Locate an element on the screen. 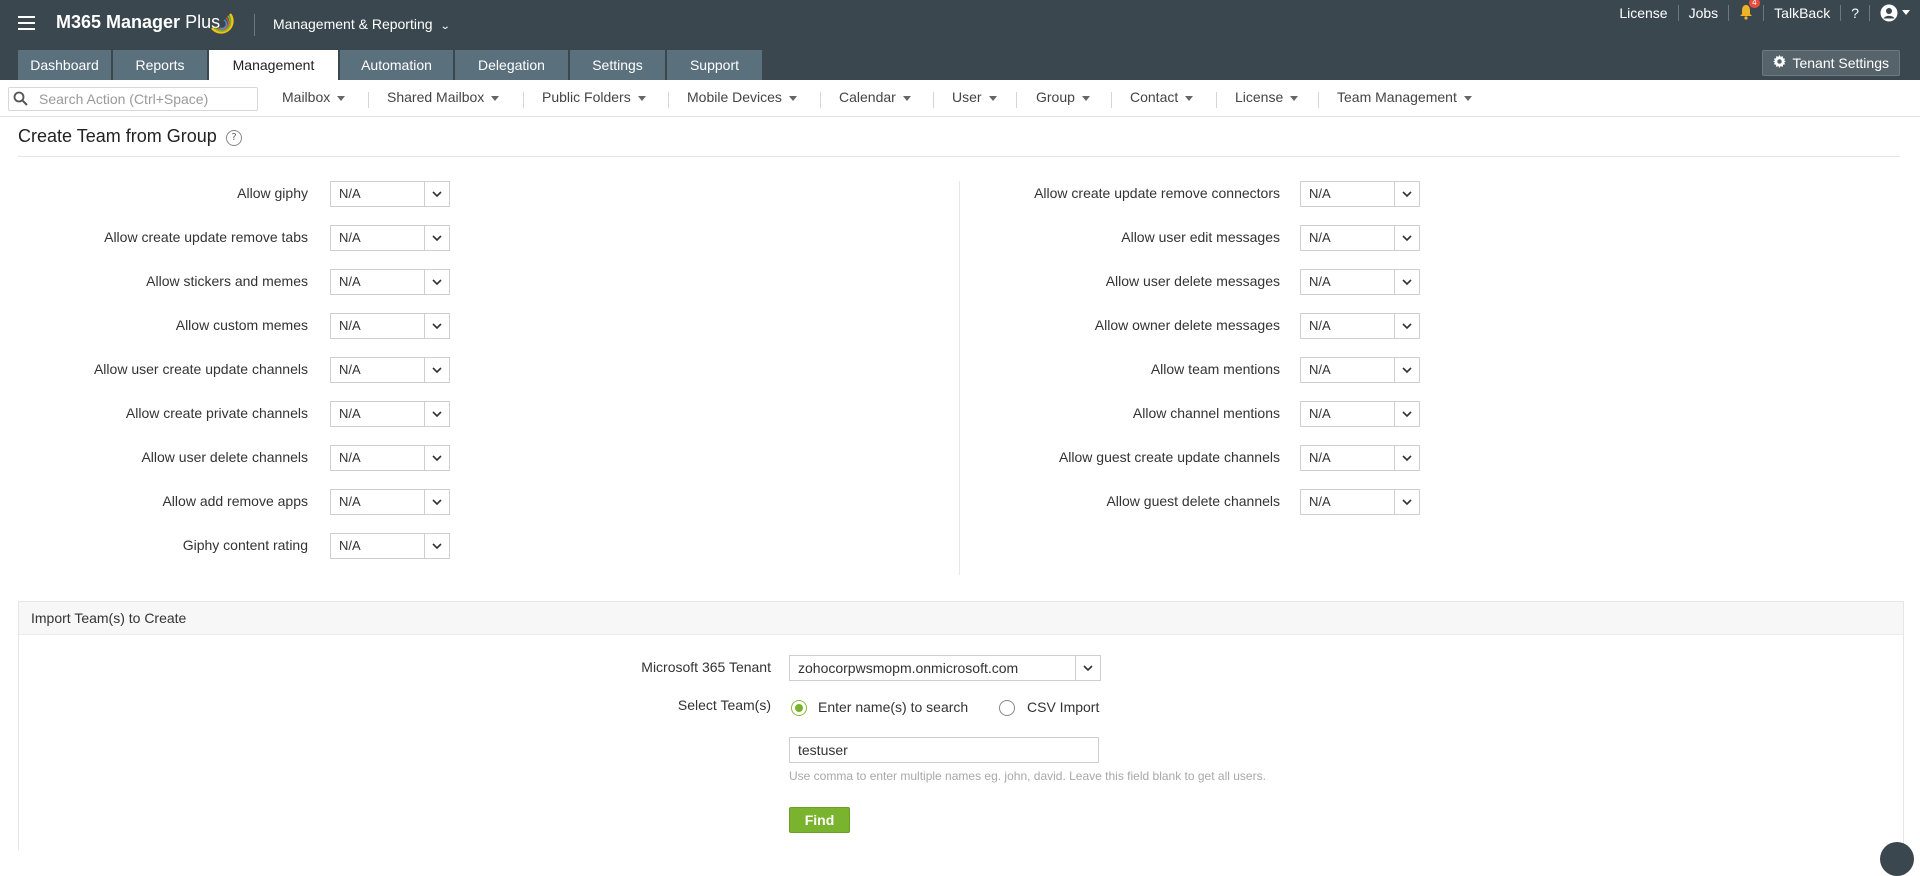 The width and height of the screenshot is (1920, 876). tab-support: Support is located at coordinates (714, 65).